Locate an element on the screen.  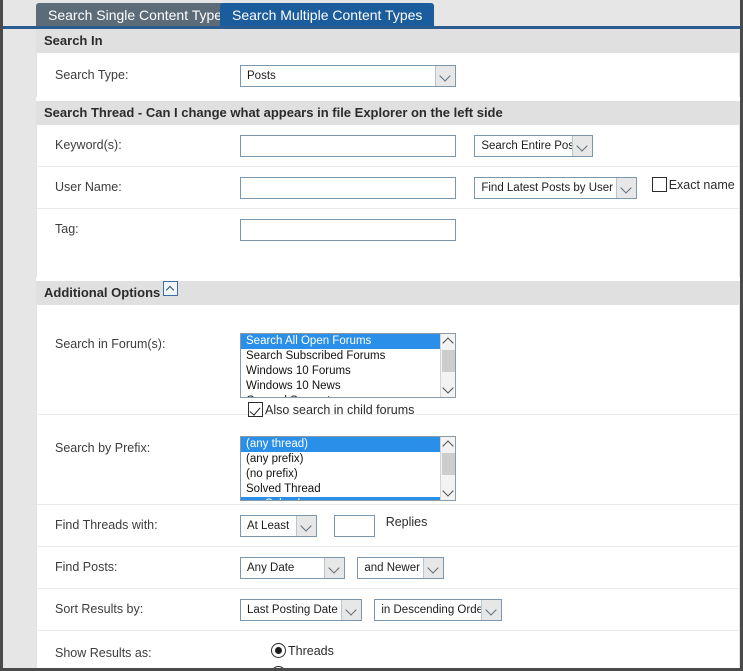
section-header-additional-options: Additional Options is located at coordinates (388, 293).